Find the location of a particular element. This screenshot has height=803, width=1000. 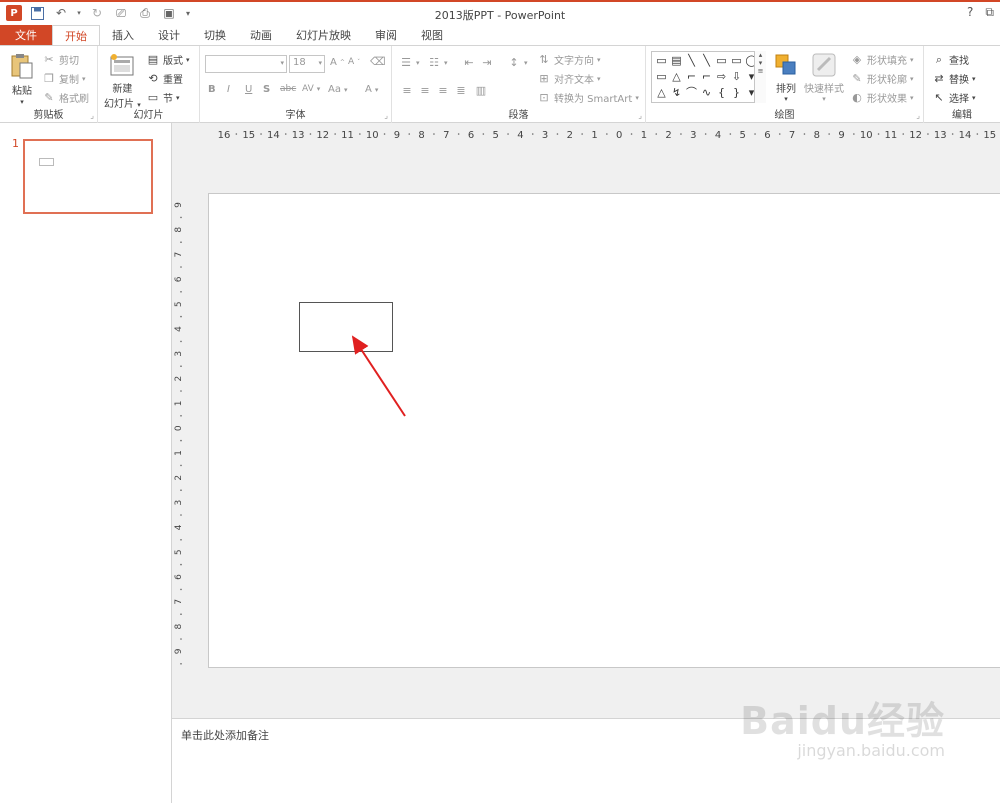

tab-insert: 插入 is located at coordinates (123, 35).